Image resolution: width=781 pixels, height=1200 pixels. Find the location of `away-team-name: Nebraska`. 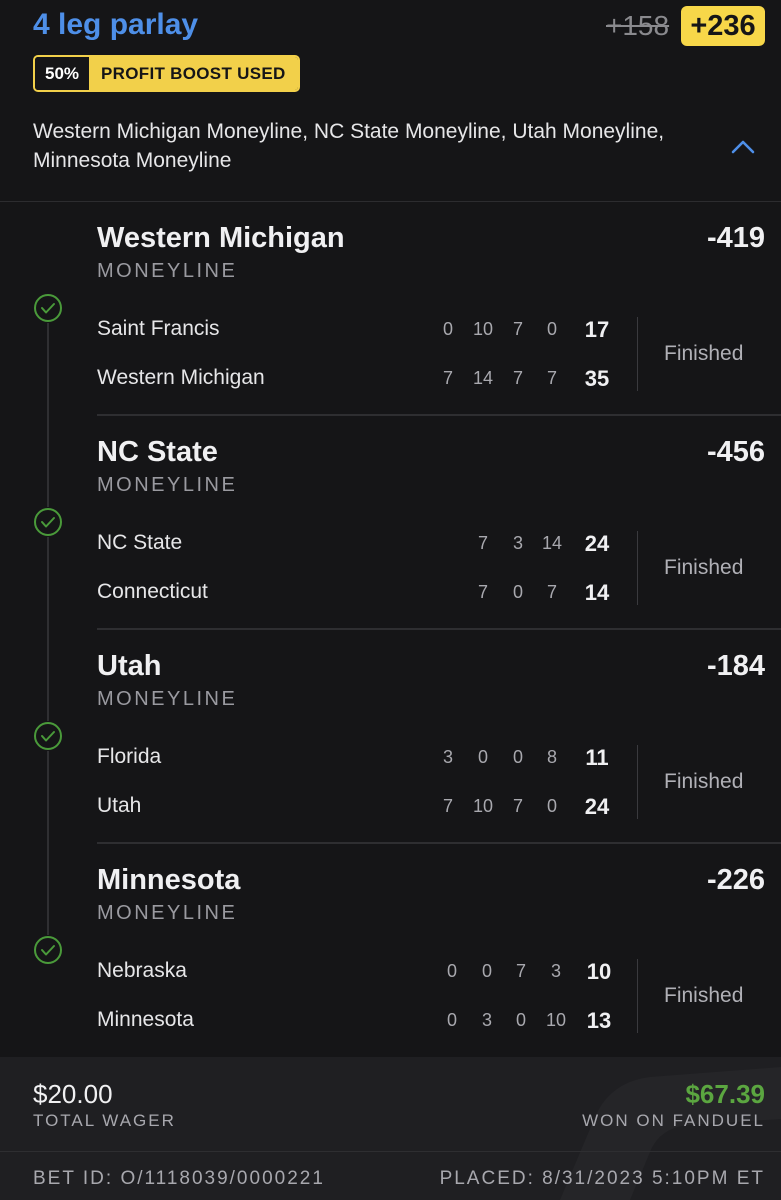

away-team-name: Nebraska is located at coordinates (142, 970).